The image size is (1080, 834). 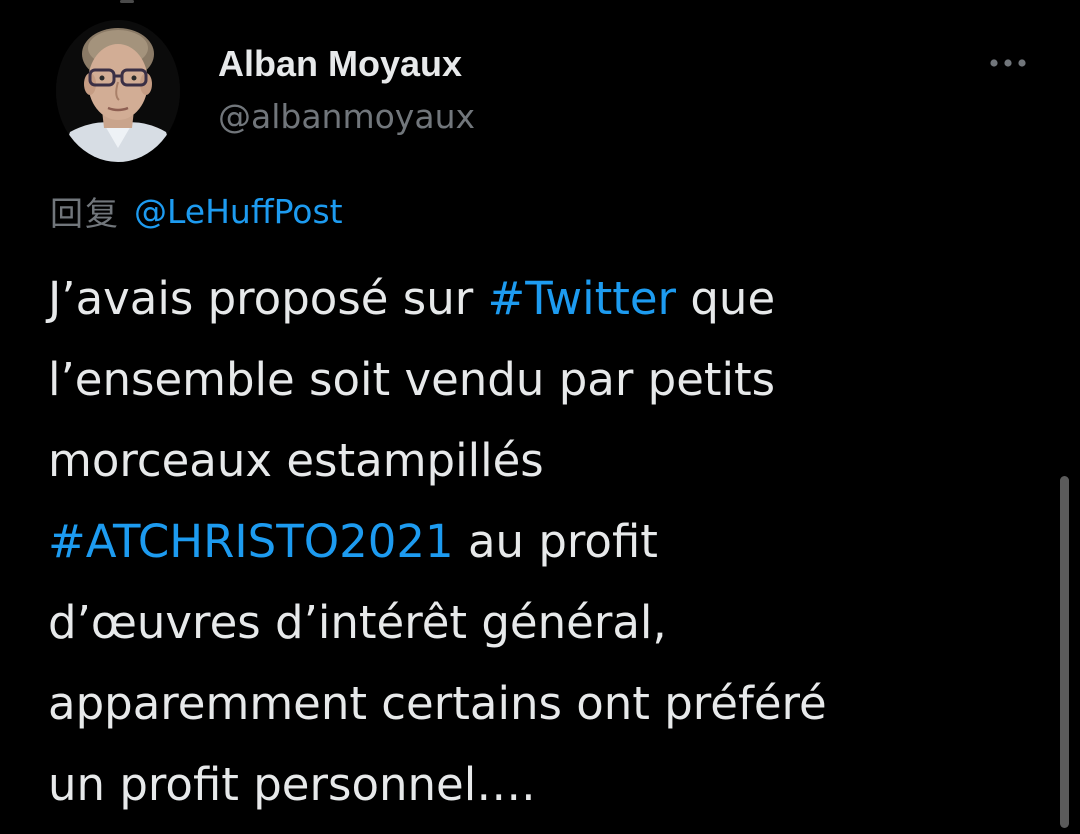 What do you see at coordinates (127, 1) in the screenshot?
I see `top-divider-mark` at bounding box center [127, 1].